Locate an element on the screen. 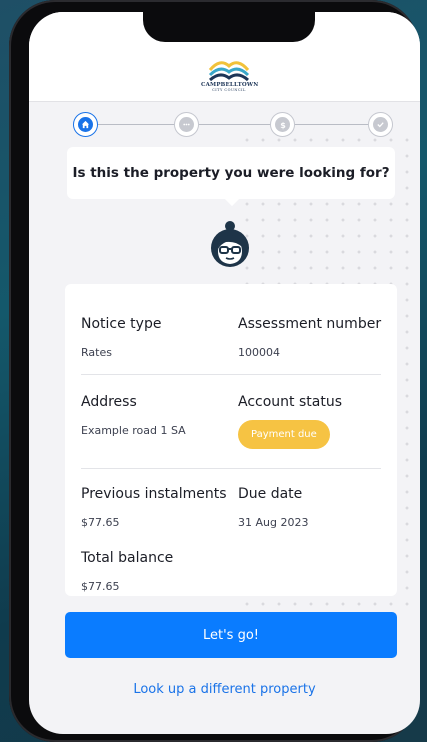  lets-go-button: Let's go! is located at coordinates (231, 635).